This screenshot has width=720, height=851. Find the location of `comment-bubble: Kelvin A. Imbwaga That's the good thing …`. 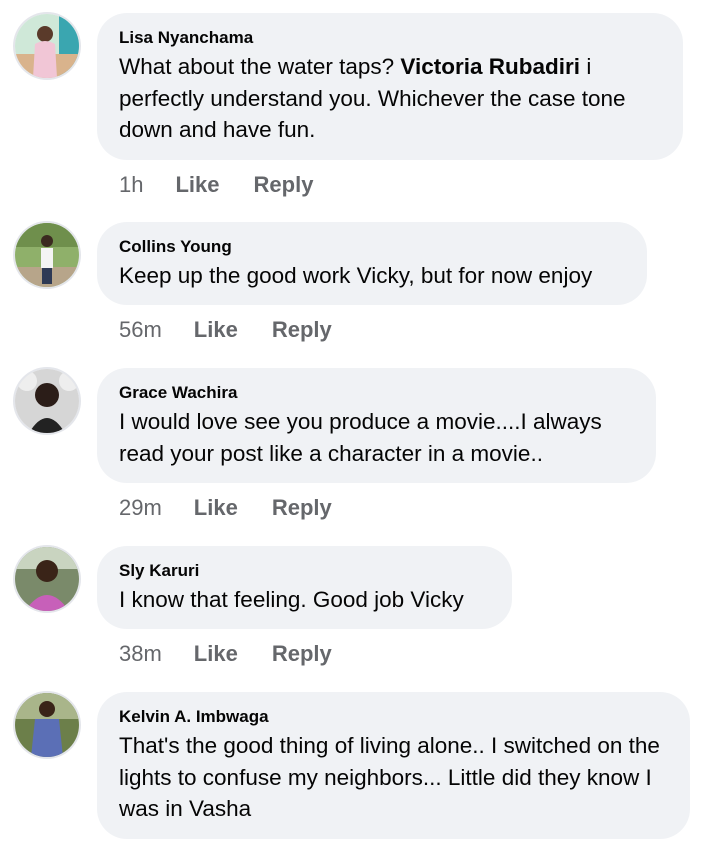

comment-bubble: Kelvin A. Imbwaga That's the good thing … is located at coordinates (393, 765).